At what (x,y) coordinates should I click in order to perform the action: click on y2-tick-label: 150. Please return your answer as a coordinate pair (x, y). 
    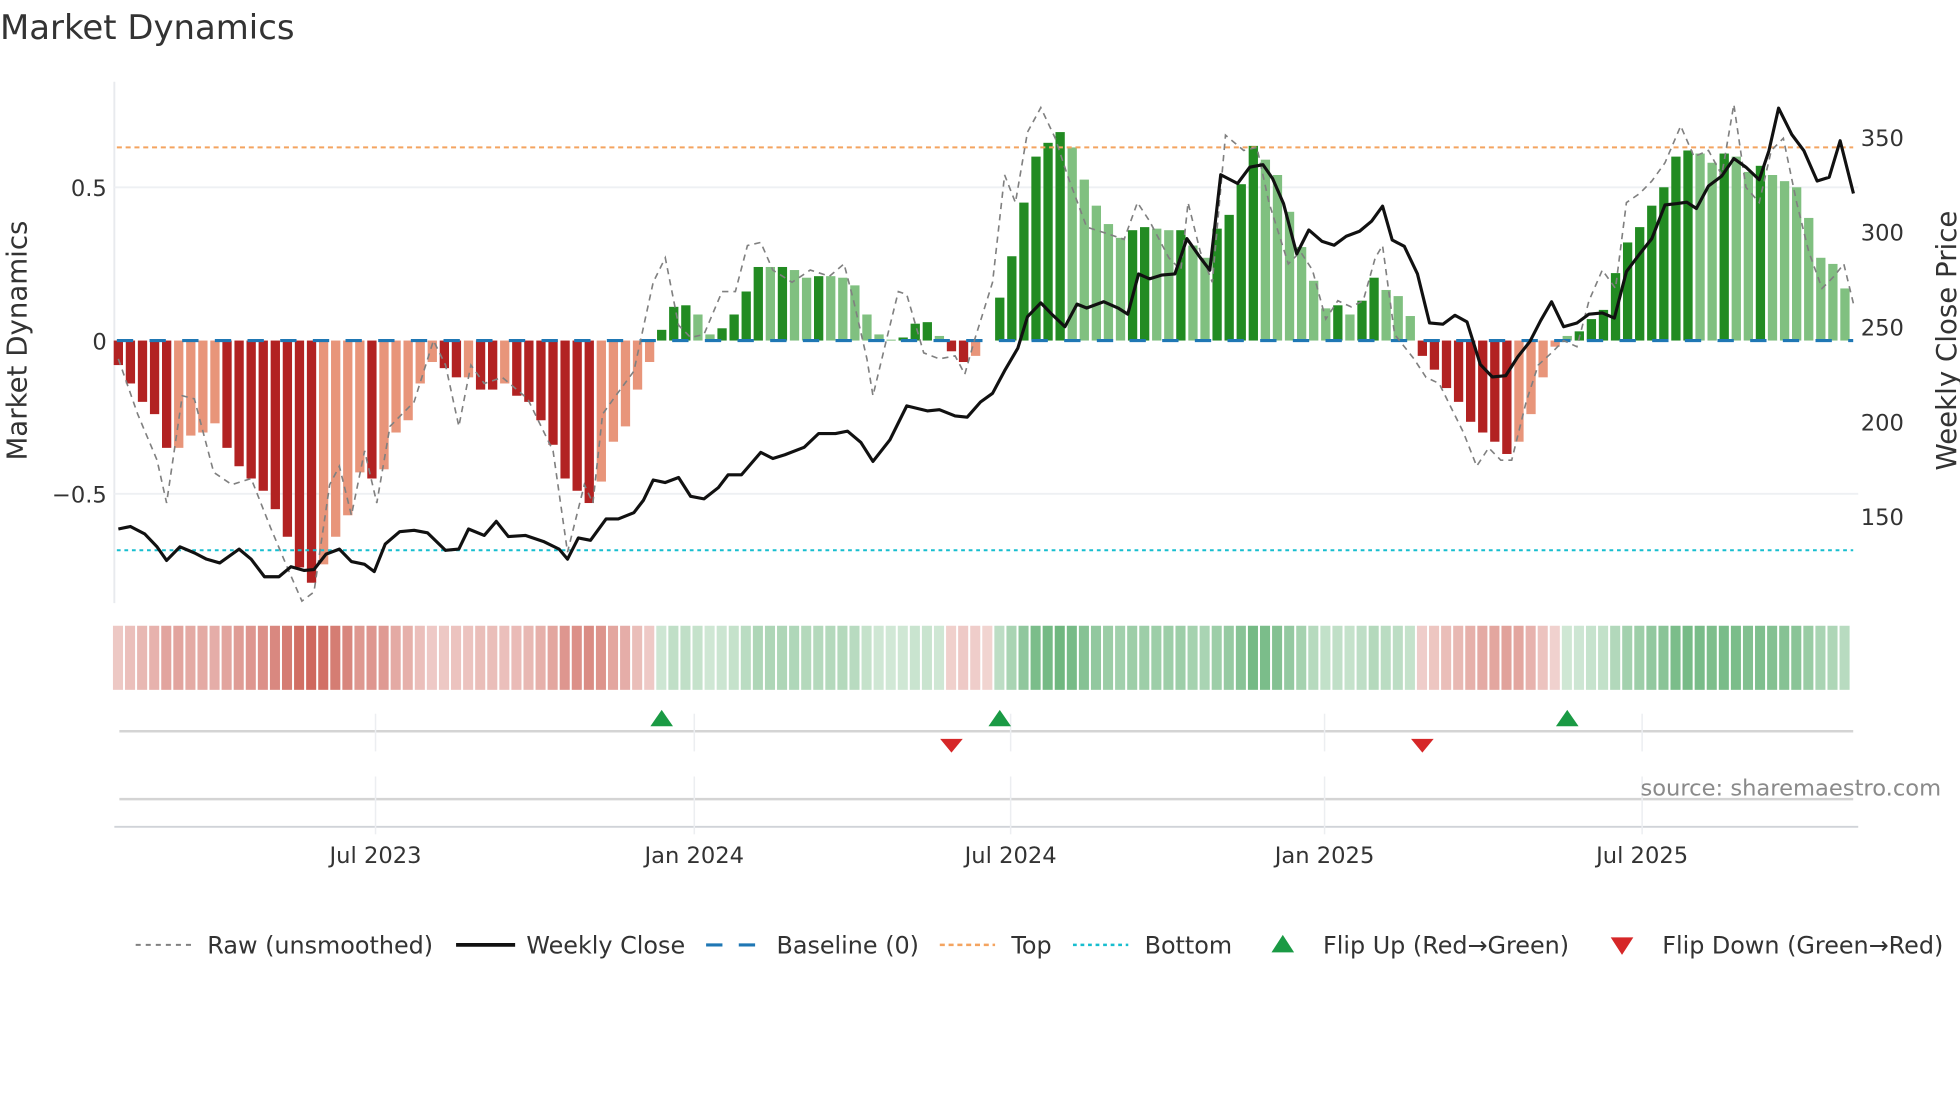
    Looking at the image, I should click on (1882, 518).